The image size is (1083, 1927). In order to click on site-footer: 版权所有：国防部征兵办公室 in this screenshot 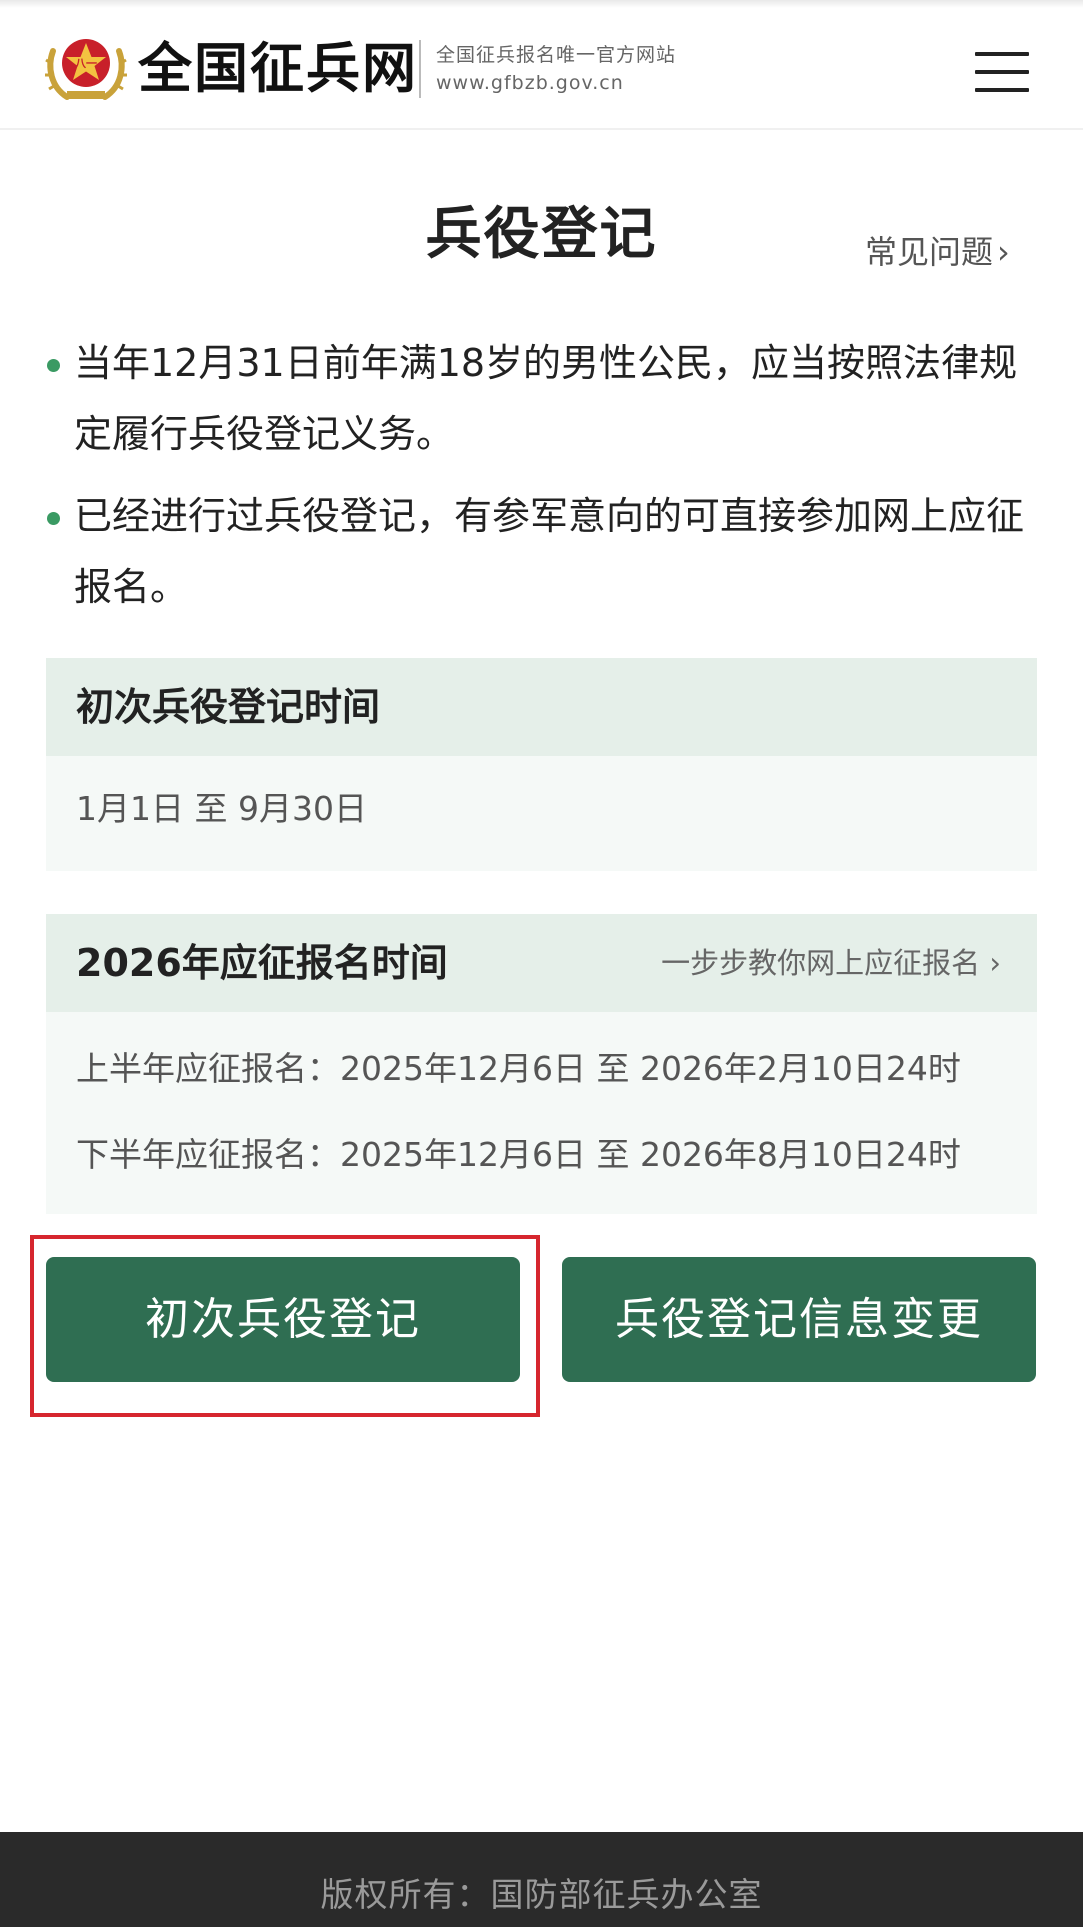, I will do `click(541, 1879)`.